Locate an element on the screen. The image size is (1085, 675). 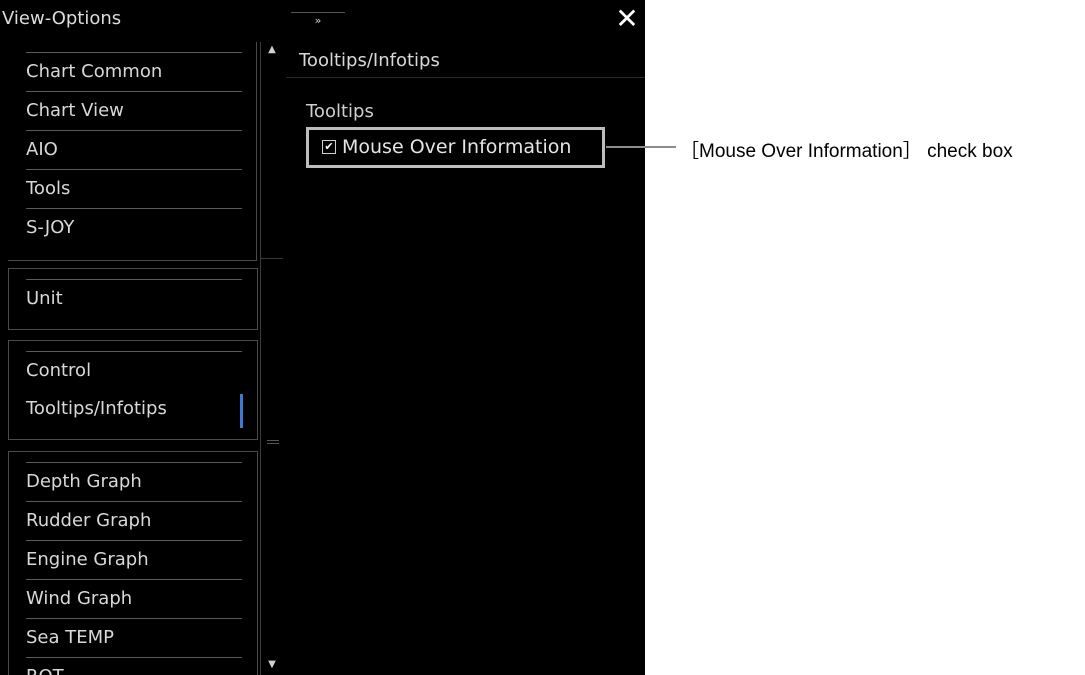
sidebar-item-tooltips-infotips: Tooltips/Infotips is located at coordinates (134, 409).